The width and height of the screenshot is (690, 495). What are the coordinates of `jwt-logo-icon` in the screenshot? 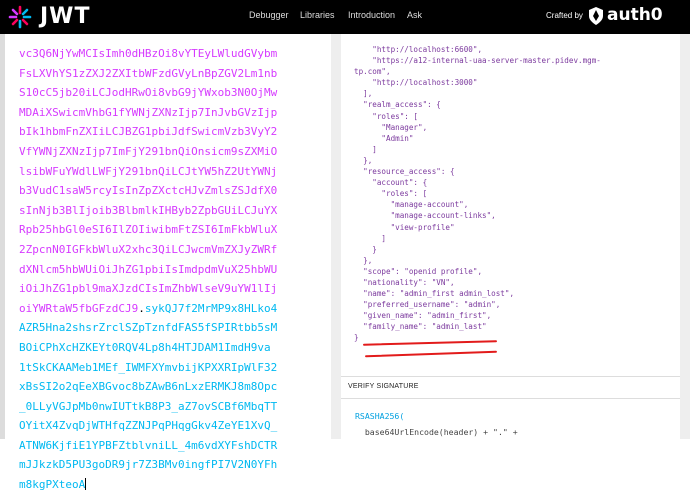 It's located at (20, 17).